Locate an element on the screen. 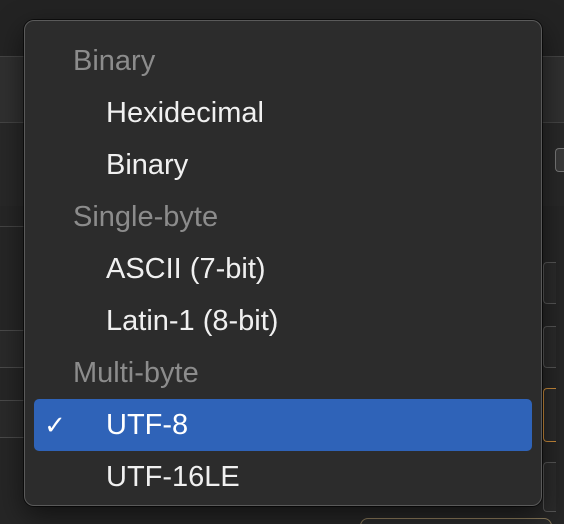 Image resolution: width=564 pixels, height=524 pixels. menu-item-binary: Binary is located at coordinates (283, 165).